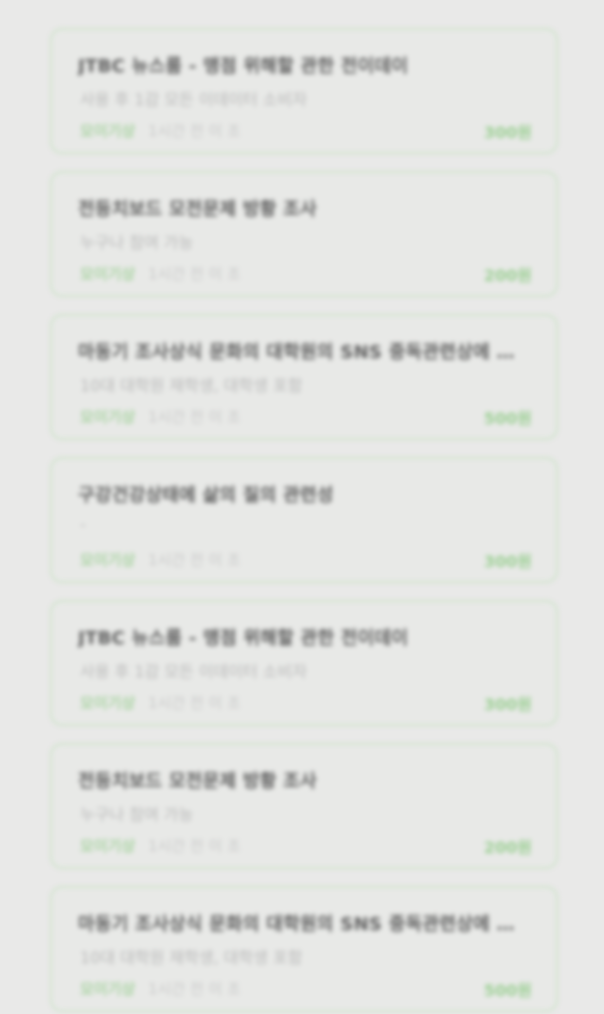 This screenshot has height=1014, width=604. I want to click on survey-card: 구강건강상태에 삶의 질의 관련성 - 모이기상 1시간 전 이 조 300원, so click(304, 520).